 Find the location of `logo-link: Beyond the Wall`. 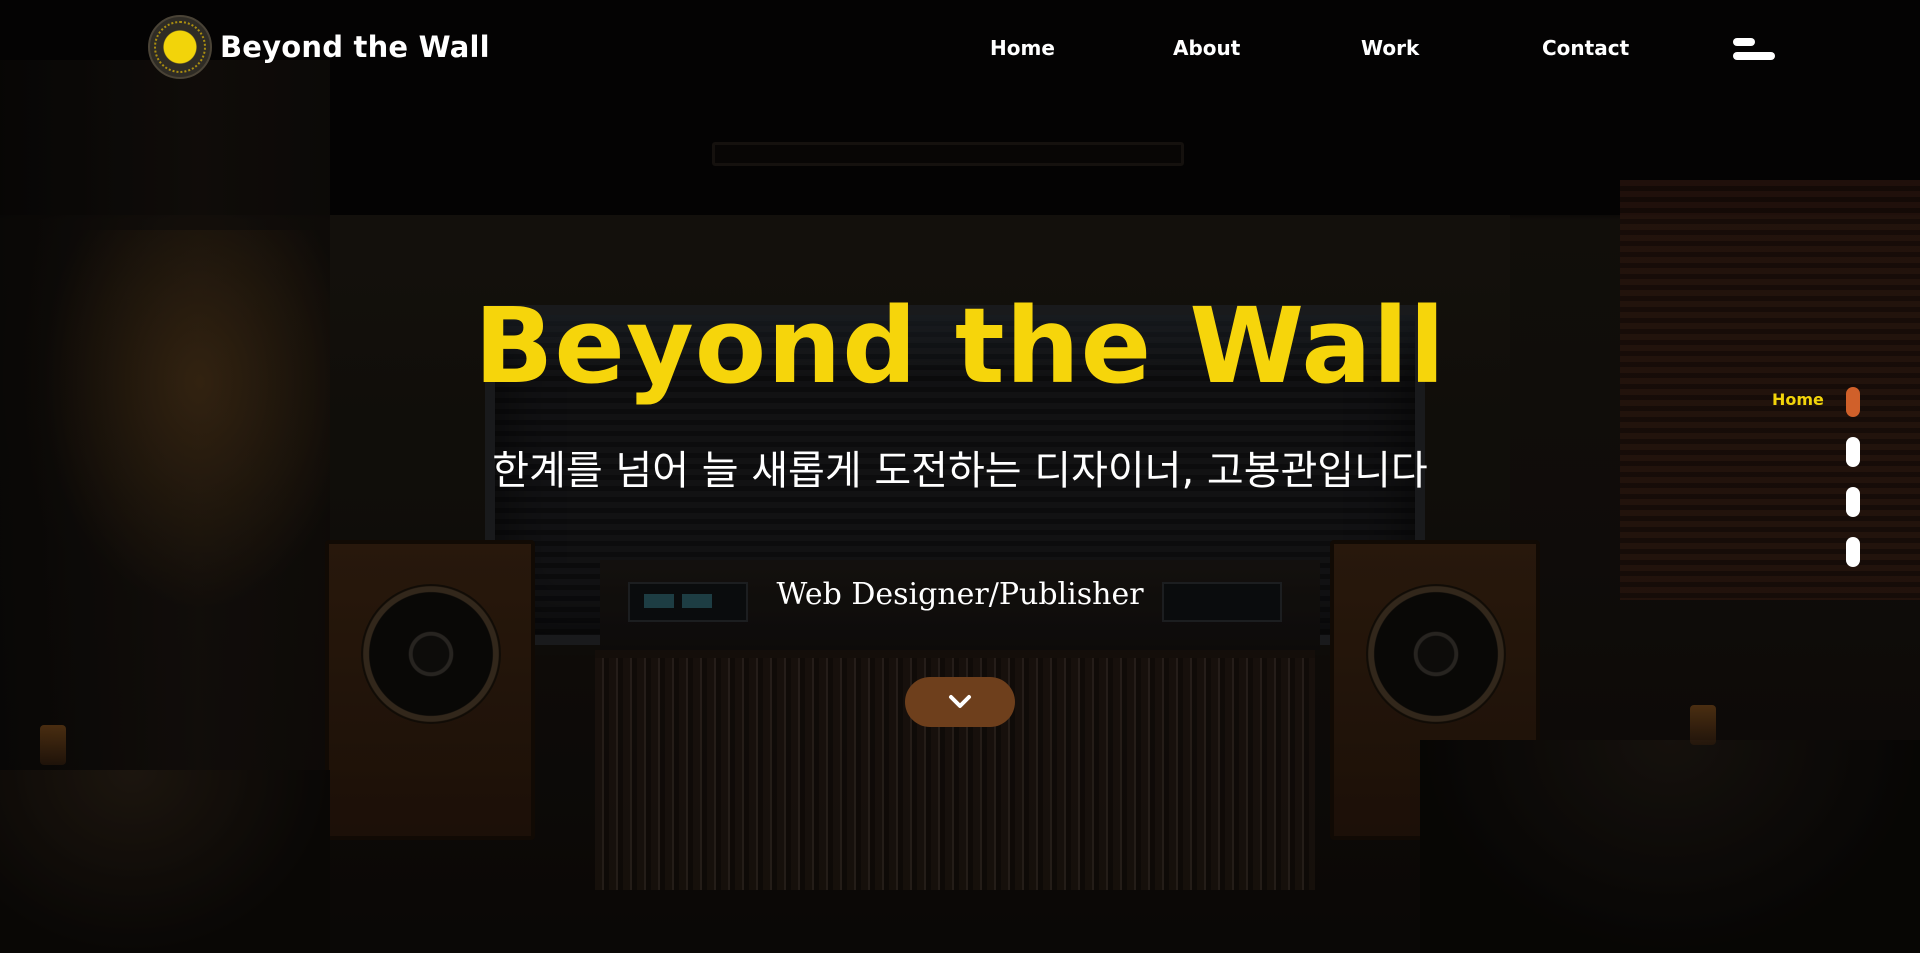

logo-link: Beyond the Wall is located at coordinates (319, 47).